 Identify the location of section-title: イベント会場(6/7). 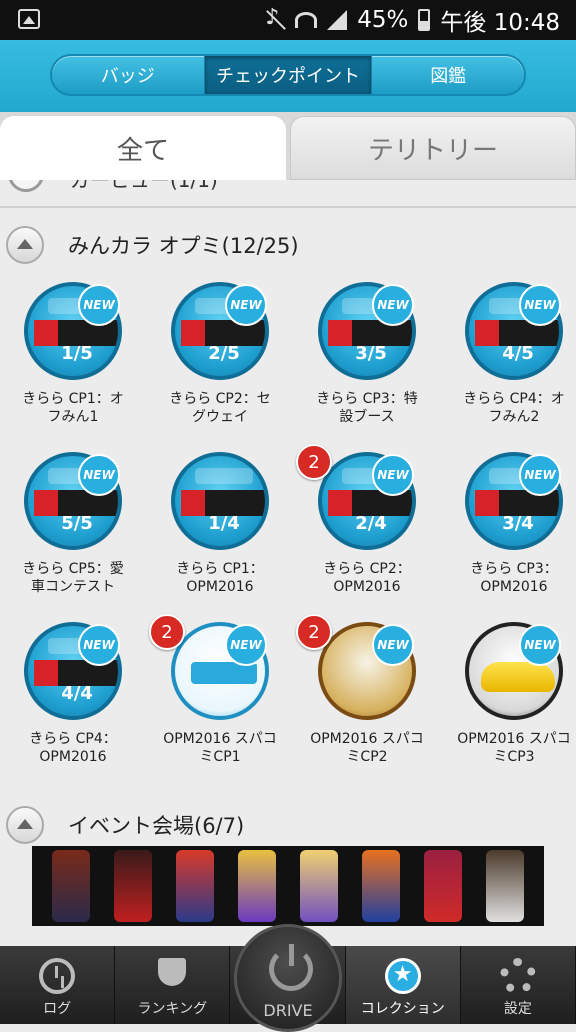
(156, 826).